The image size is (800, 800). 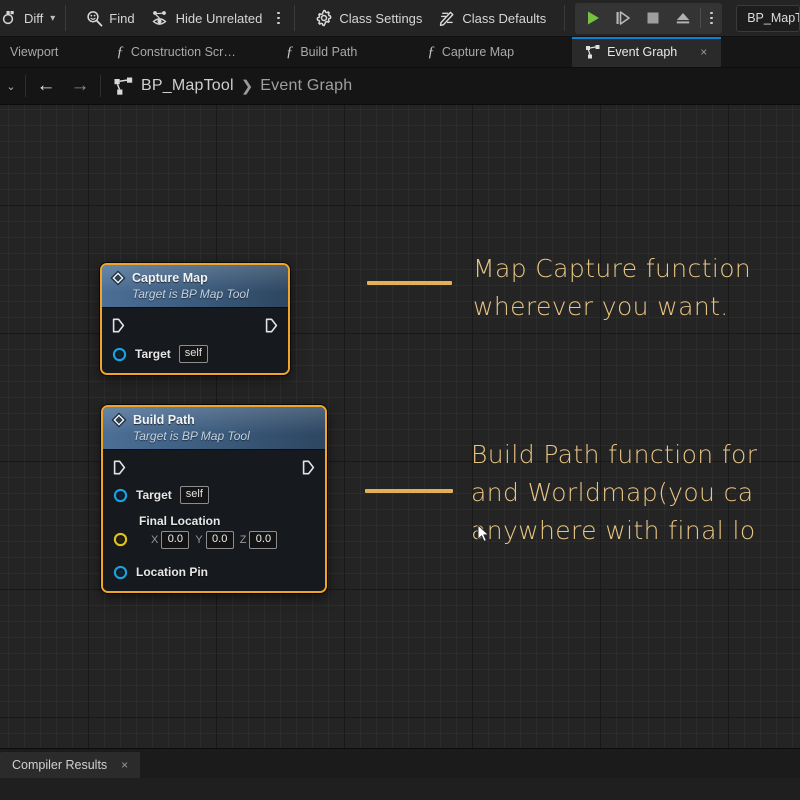 I want to click on event-graph-icon, so click(x=123, y=86).